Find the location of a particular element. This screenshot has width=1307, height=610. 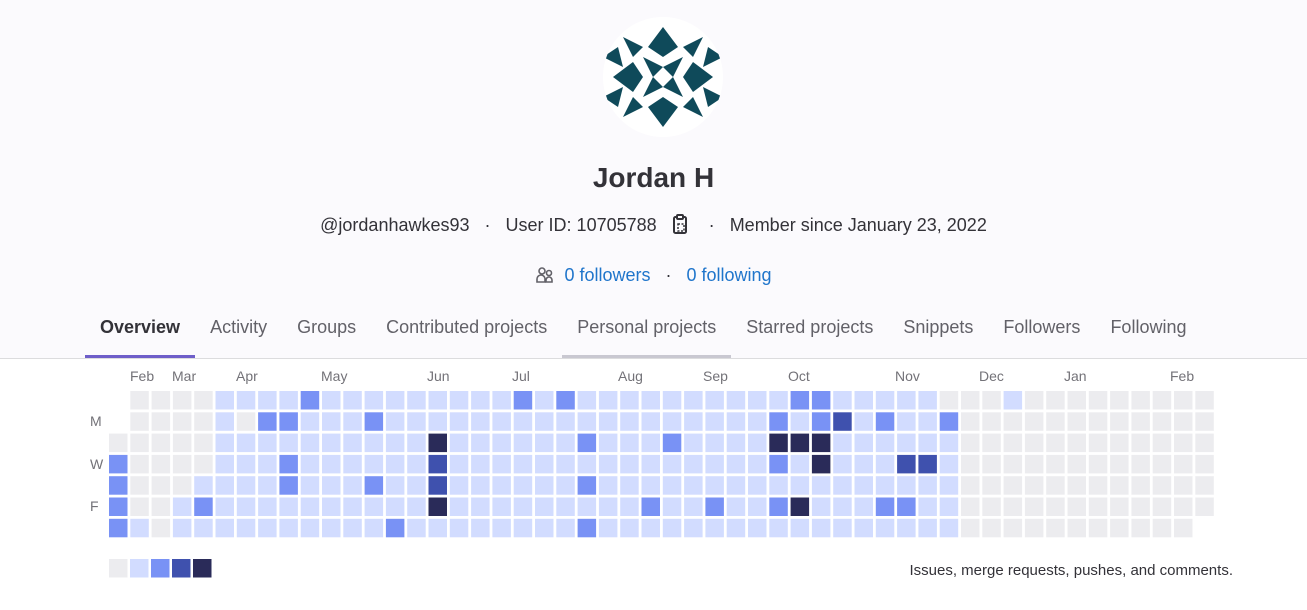

tab-activity: Activity is located at coordinates (238, 331).